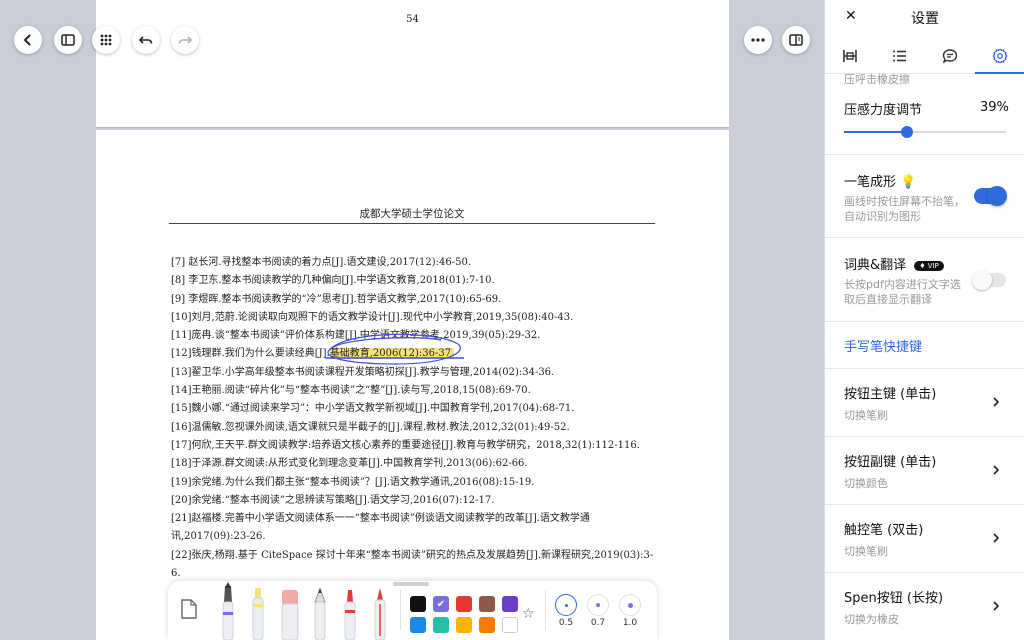  I want to click on stroke-size-label: 0.7, so click(598, 623).